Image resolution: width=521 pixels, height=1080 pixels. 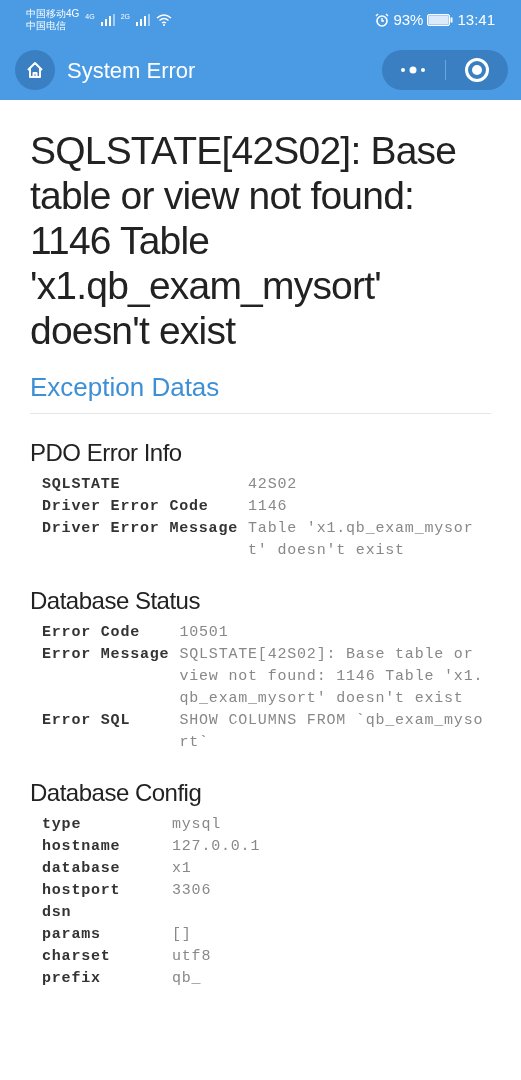 What do you see at coordinates (268, 506) in the screenshot?
I see `field-value: 1146` at bounding box center [268, 506].